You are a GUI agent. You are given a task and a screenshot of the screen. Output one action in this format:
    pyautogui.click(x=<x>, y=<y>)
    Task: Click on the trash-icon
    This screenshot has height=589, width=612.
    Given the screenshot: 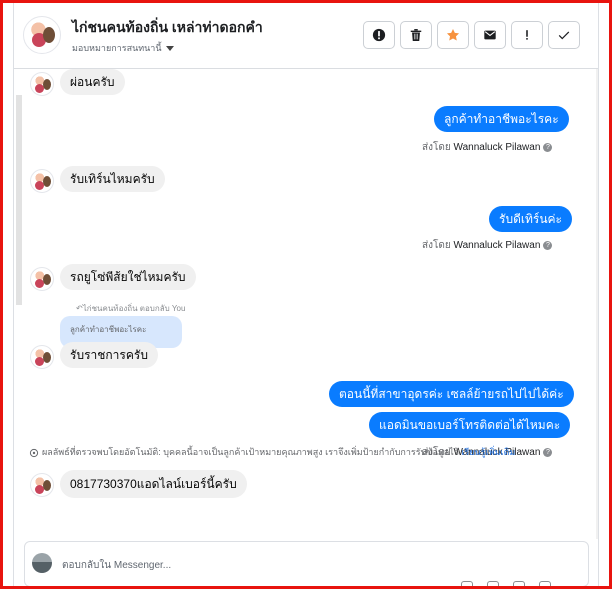 What is the action you would take?
    pyautogui.click(x=416, y=35)
    